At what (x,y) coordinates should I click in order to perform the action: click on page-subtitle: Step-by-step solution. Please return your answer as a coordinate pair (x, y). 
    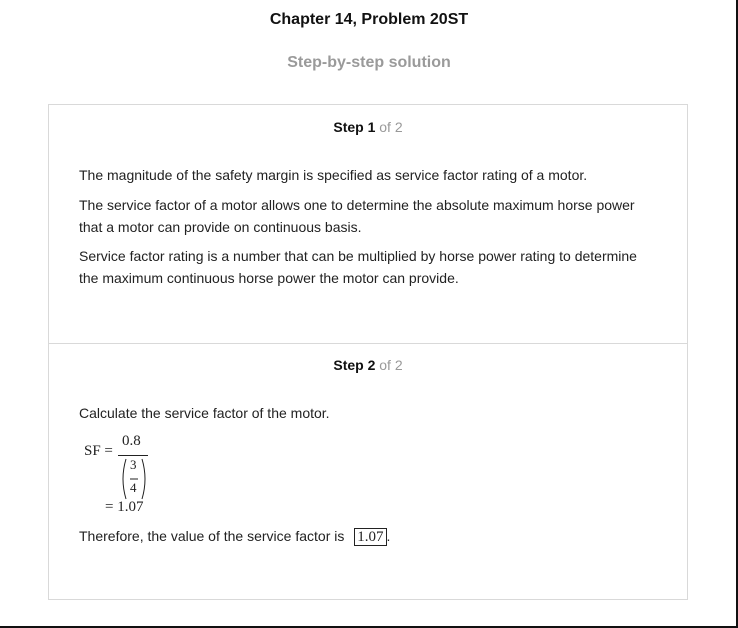
    Looking at the image, I should click on (369, 62).